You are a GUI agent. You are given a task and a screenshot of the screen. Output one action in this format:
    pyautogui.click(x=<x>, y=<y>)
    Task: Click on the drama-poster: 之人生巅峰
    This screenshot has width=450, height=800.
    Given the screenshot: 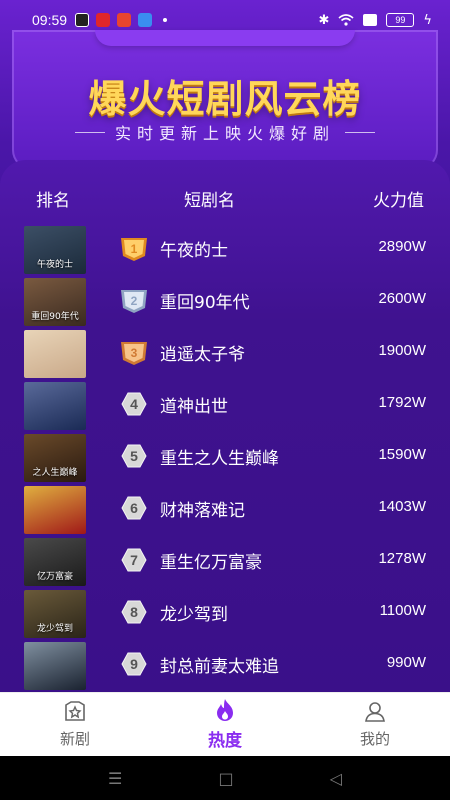 What is the action you would take?
    pyautogui.click(x=55, y=458)
    